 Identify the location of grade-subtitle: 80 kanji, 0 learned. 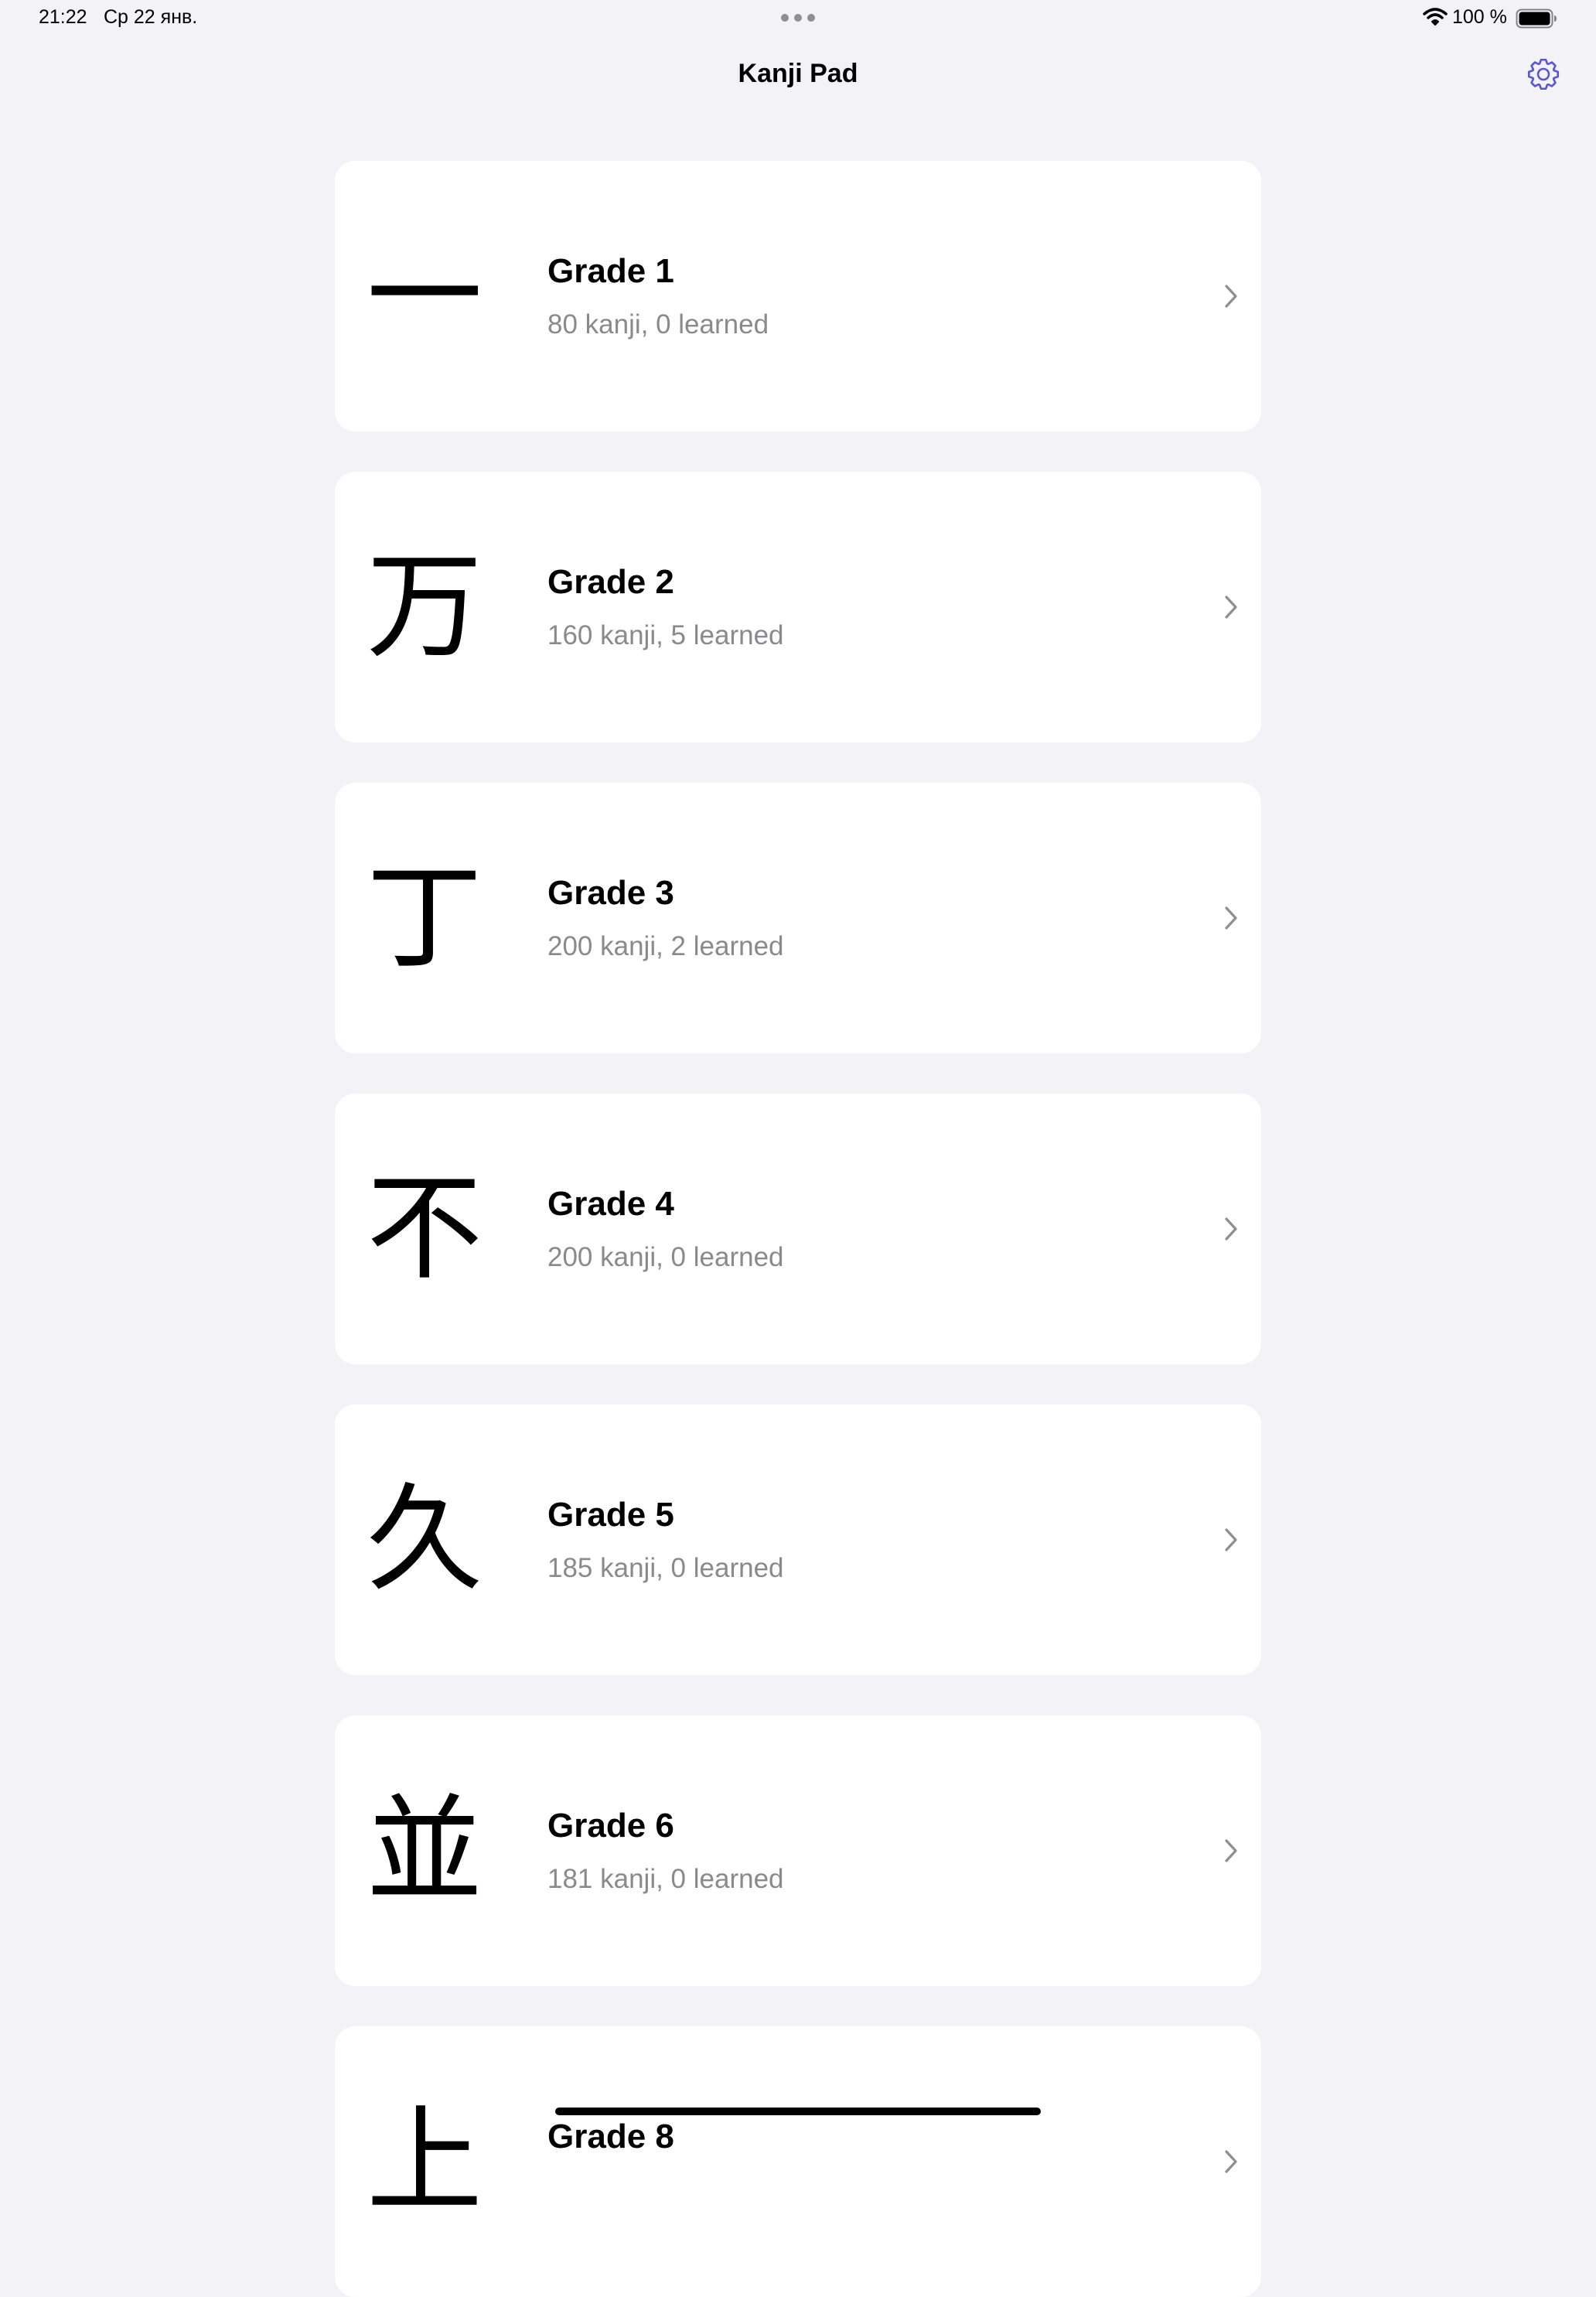
(658, 325).